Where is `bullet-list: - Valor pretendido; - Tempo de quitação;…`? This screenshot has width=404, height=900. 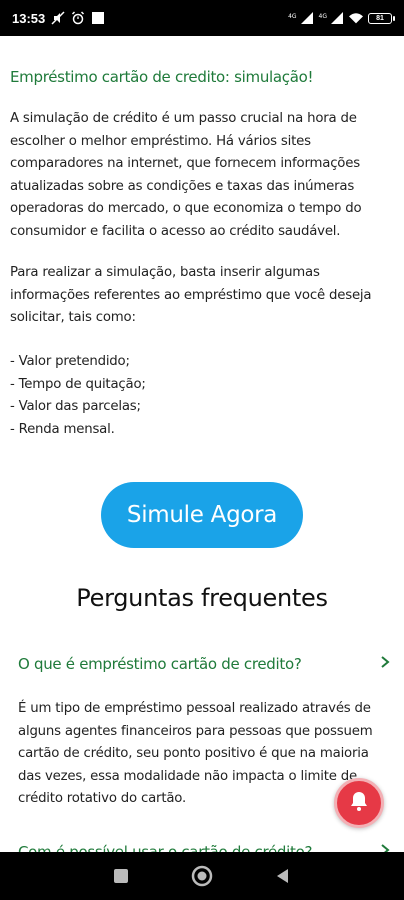
bullet-list: - Valor pretendido; - Tempo de quitação;… is located at coordinates (78, 396).